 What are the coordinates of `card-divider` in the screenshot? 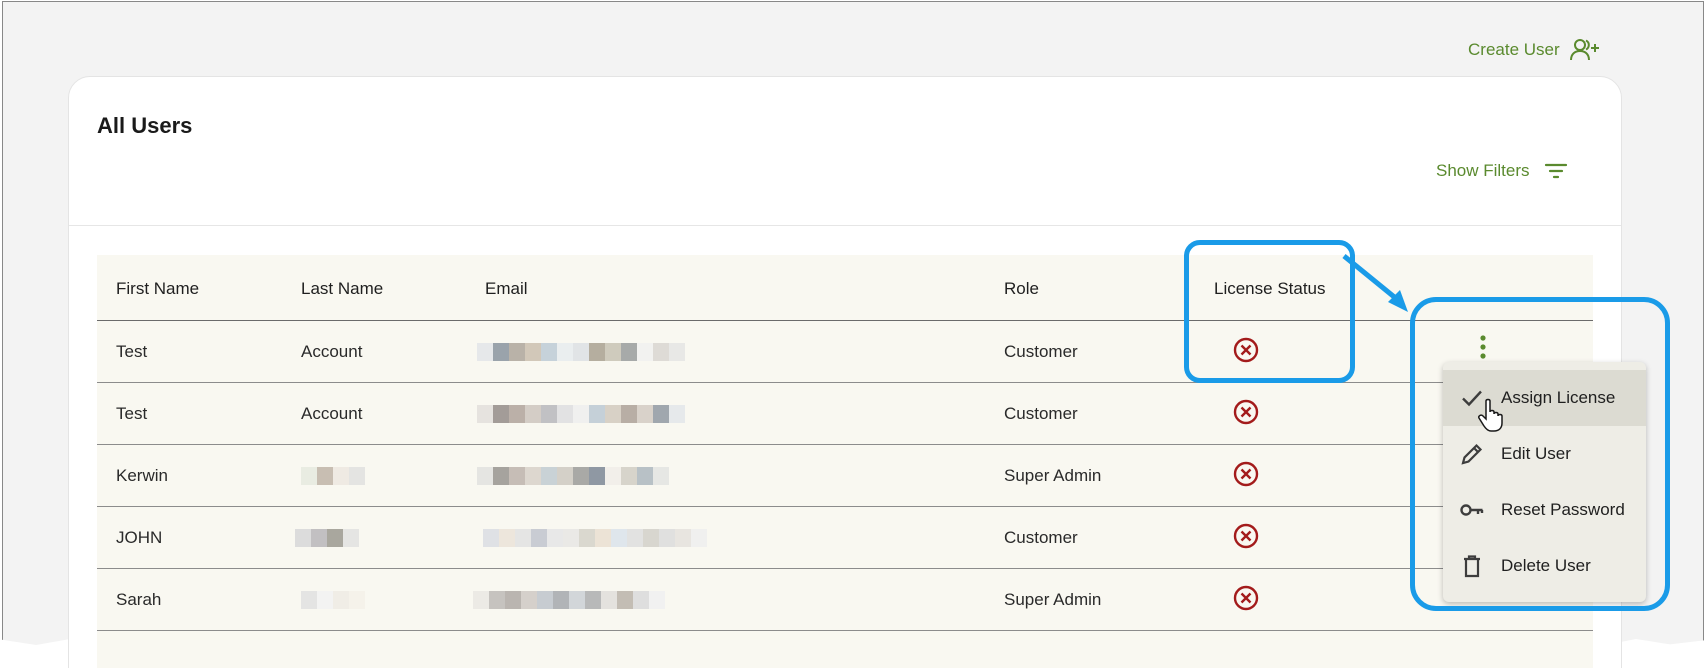 It's located at (845, 225).